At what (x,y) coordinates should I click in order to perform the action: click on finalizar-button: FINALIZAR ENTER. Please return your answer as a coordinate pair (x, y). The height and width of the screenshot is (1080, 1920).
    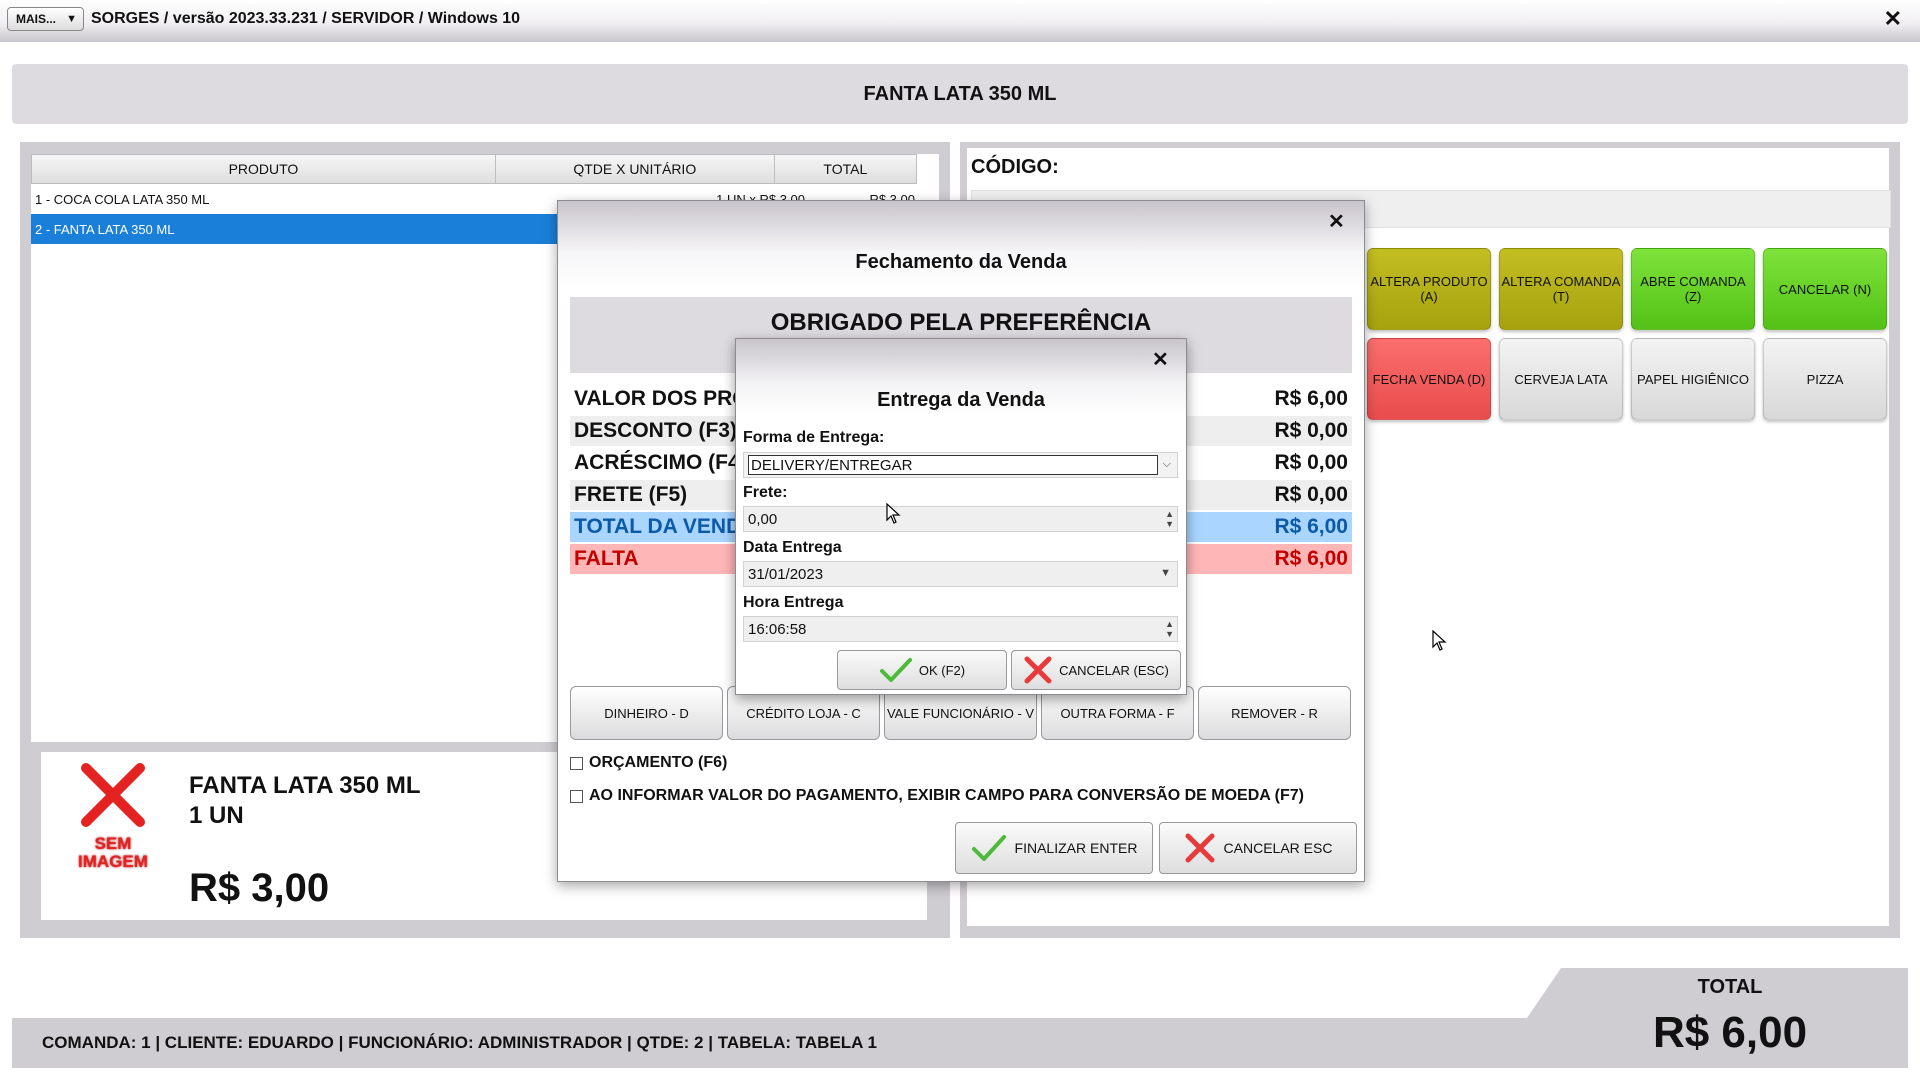
    Looking at the image, I should click on (1054, 848).